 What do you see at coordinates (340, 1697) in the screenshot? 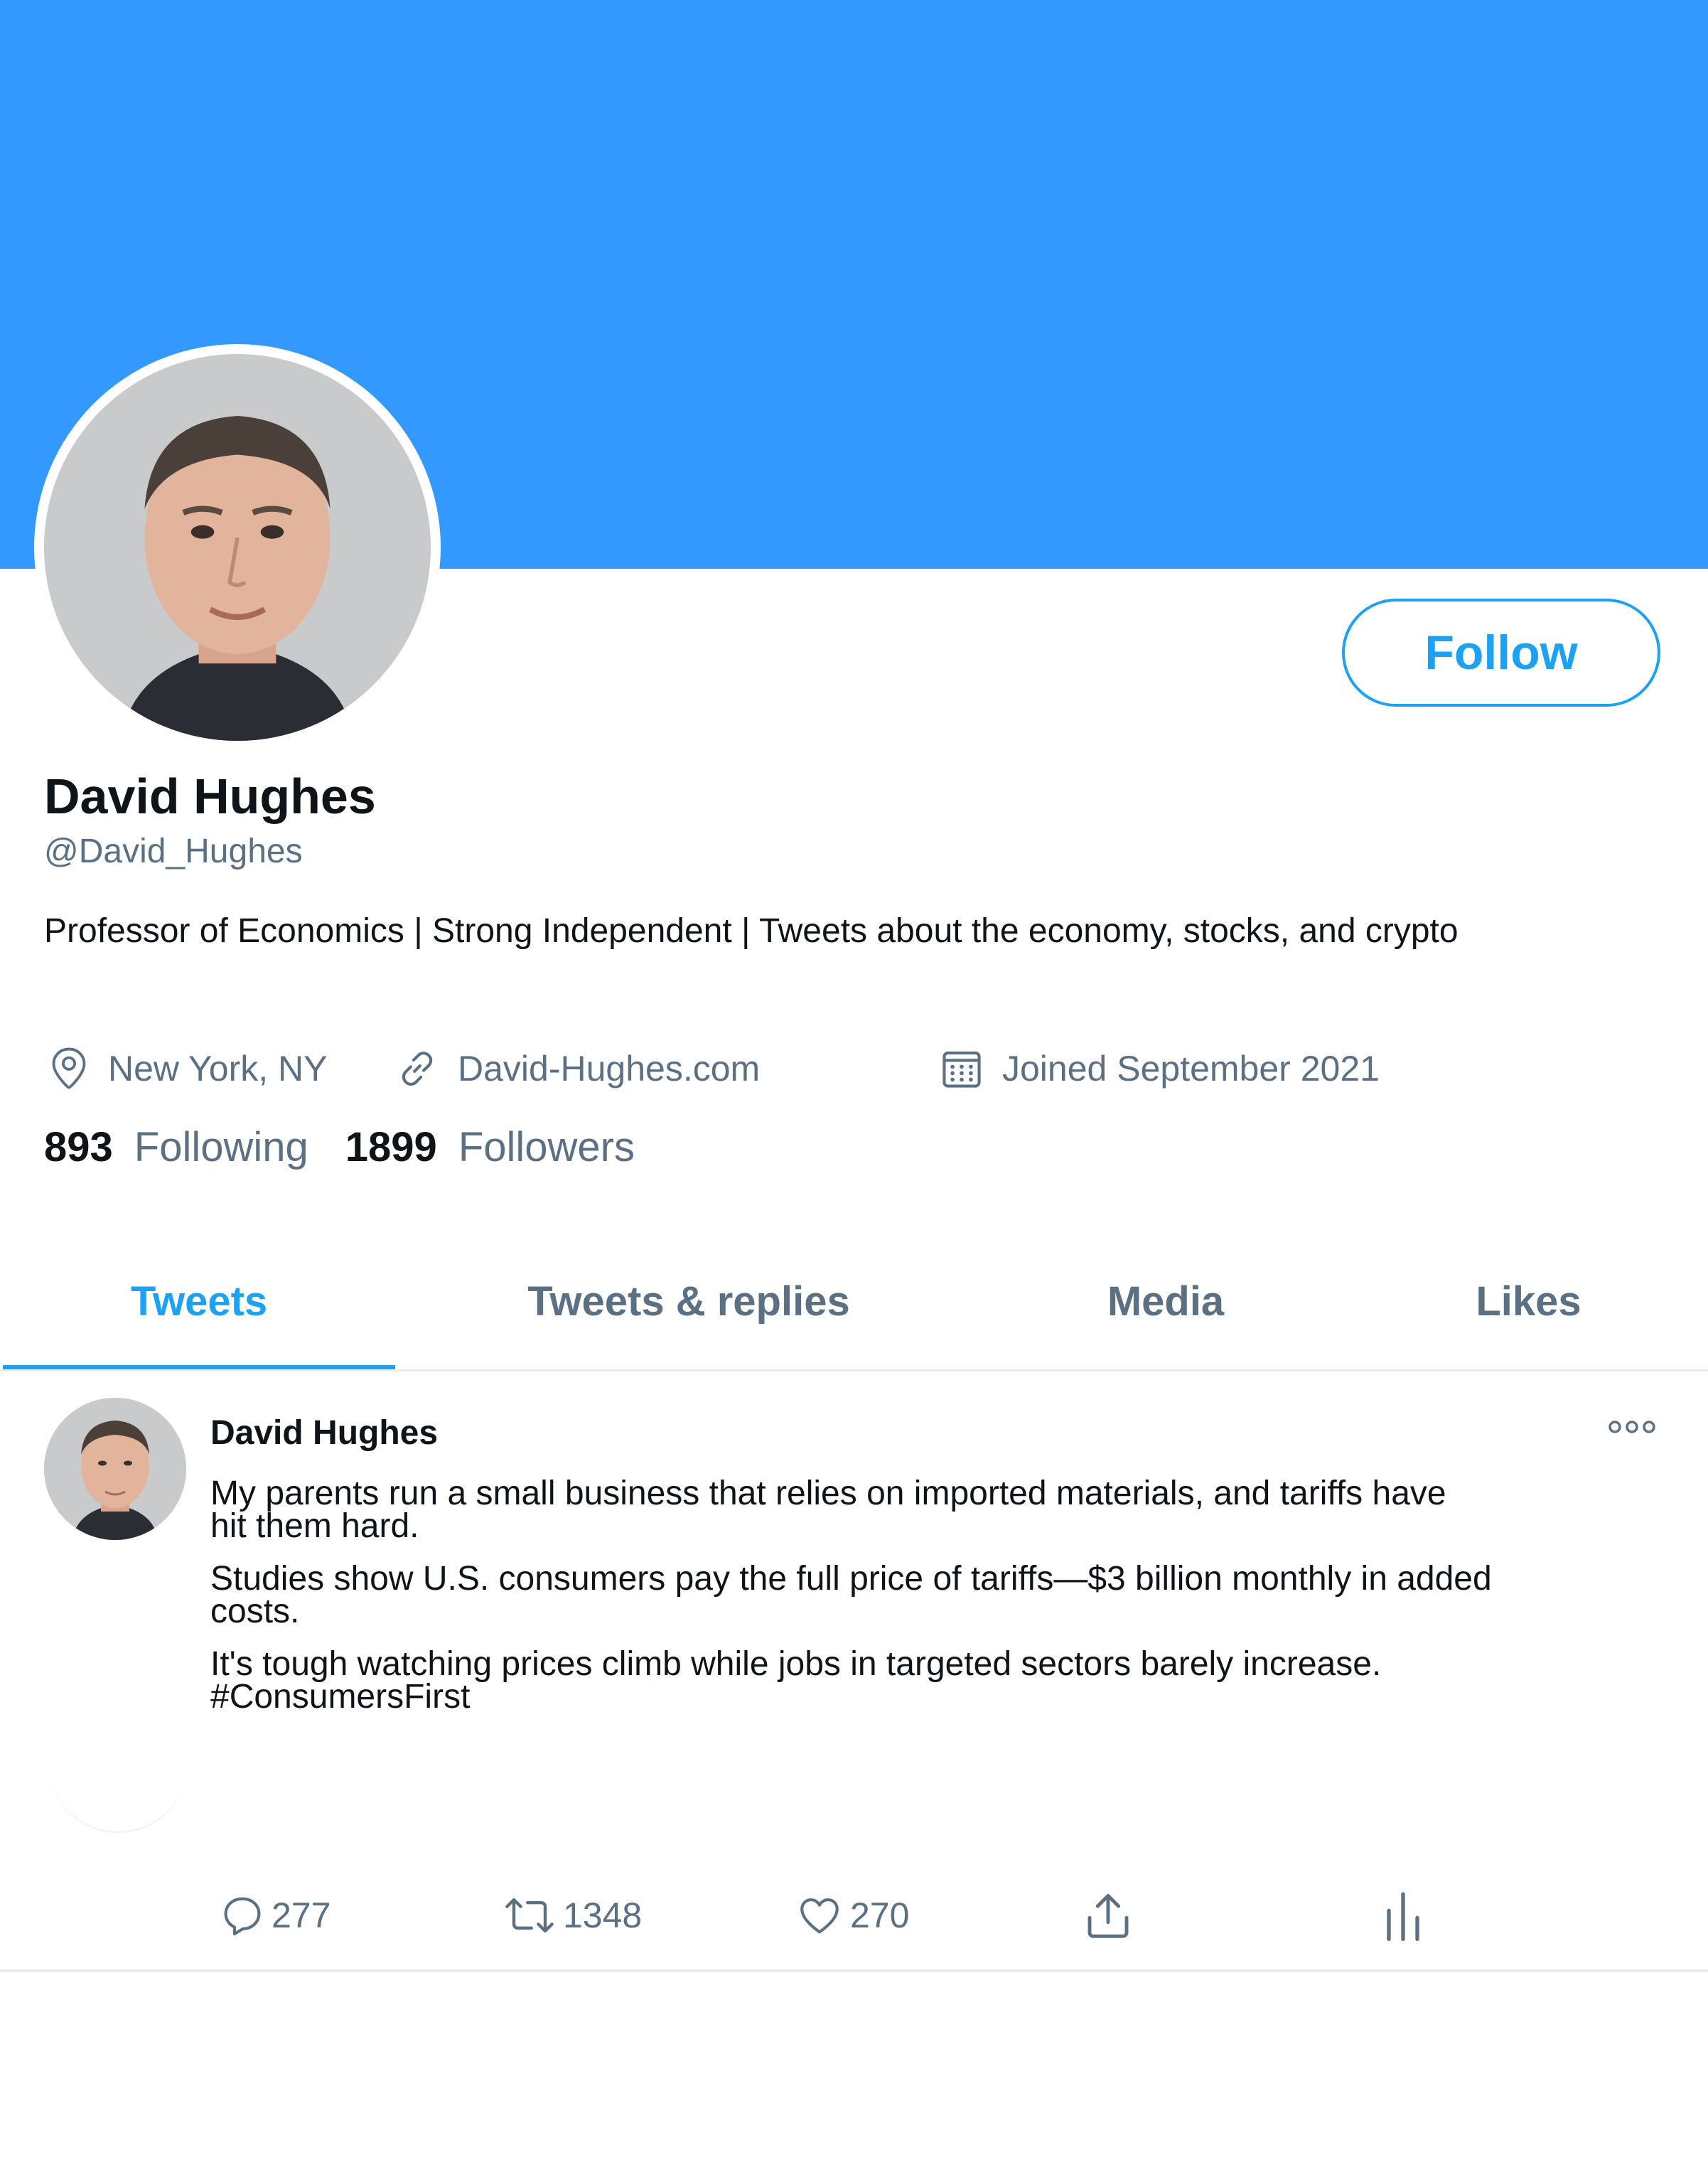
I see `tweet-text-line: #ConsumersFirst` at bounding box center [340, 1697].